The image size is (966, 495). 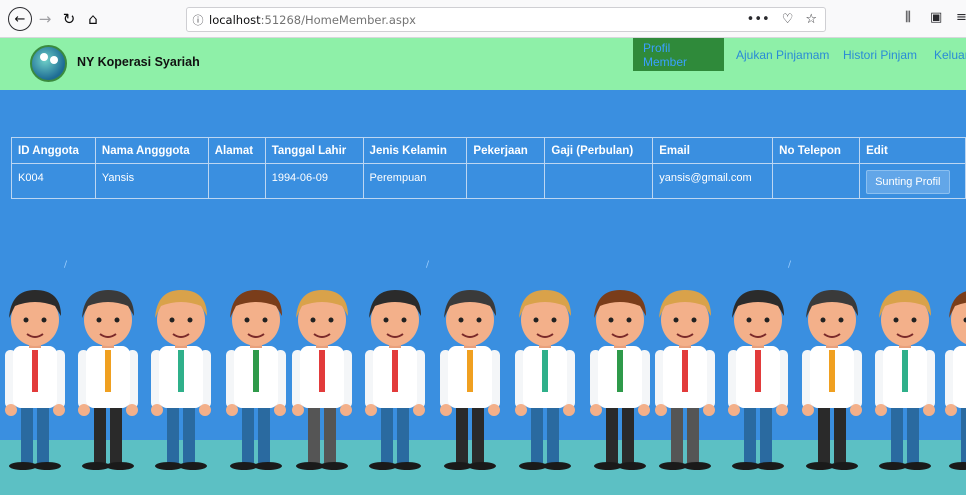 I want to click on menu-profil-member: Profil Member, so click(x=678, y=54).